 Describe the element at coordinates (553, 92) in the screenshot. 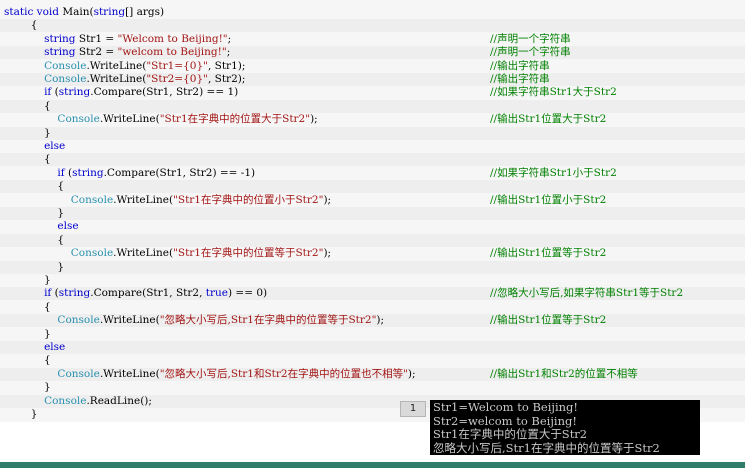

I see `code-comment: //如果字符串Str1大于Str2` at that location.